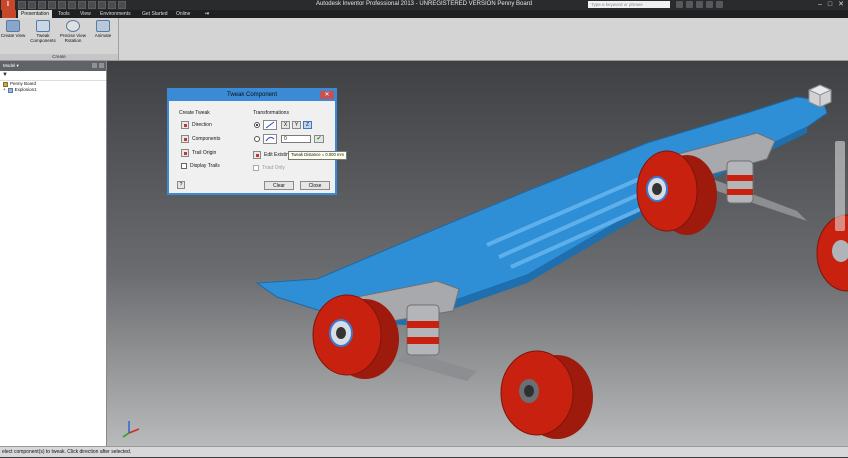  Describe the element at coordinates (22, 5) in the screenshot. I see `new-icon` at that location.